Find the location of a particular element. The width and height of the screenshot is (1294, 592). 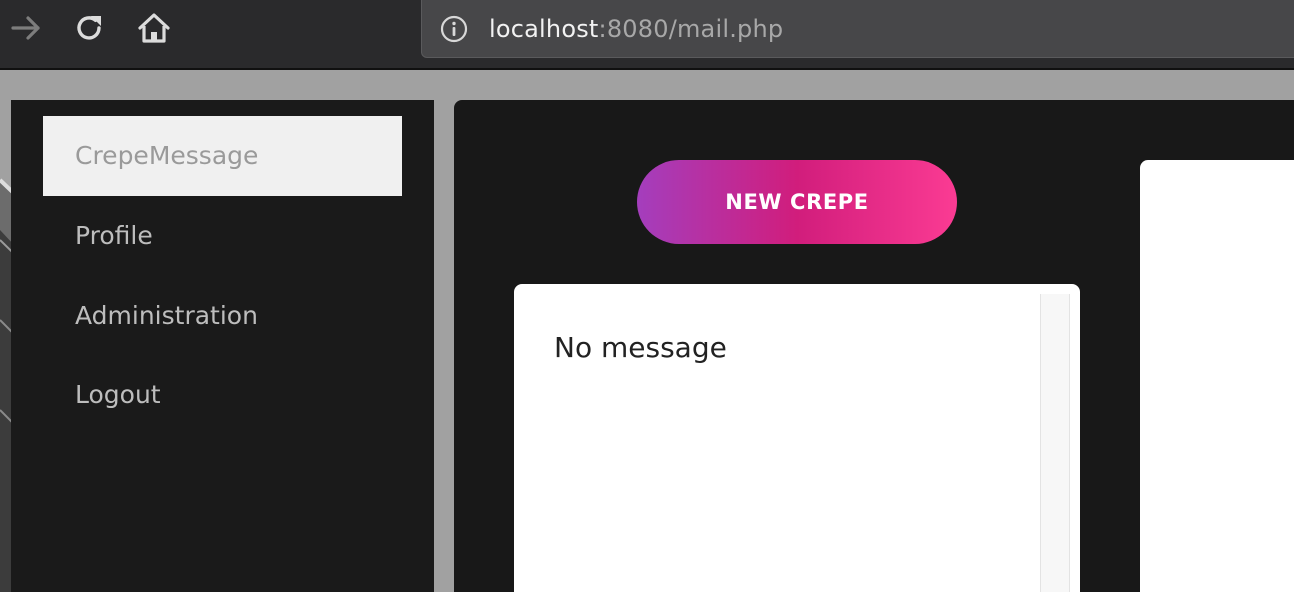

reload-icon is located at coordinates (89, 28).